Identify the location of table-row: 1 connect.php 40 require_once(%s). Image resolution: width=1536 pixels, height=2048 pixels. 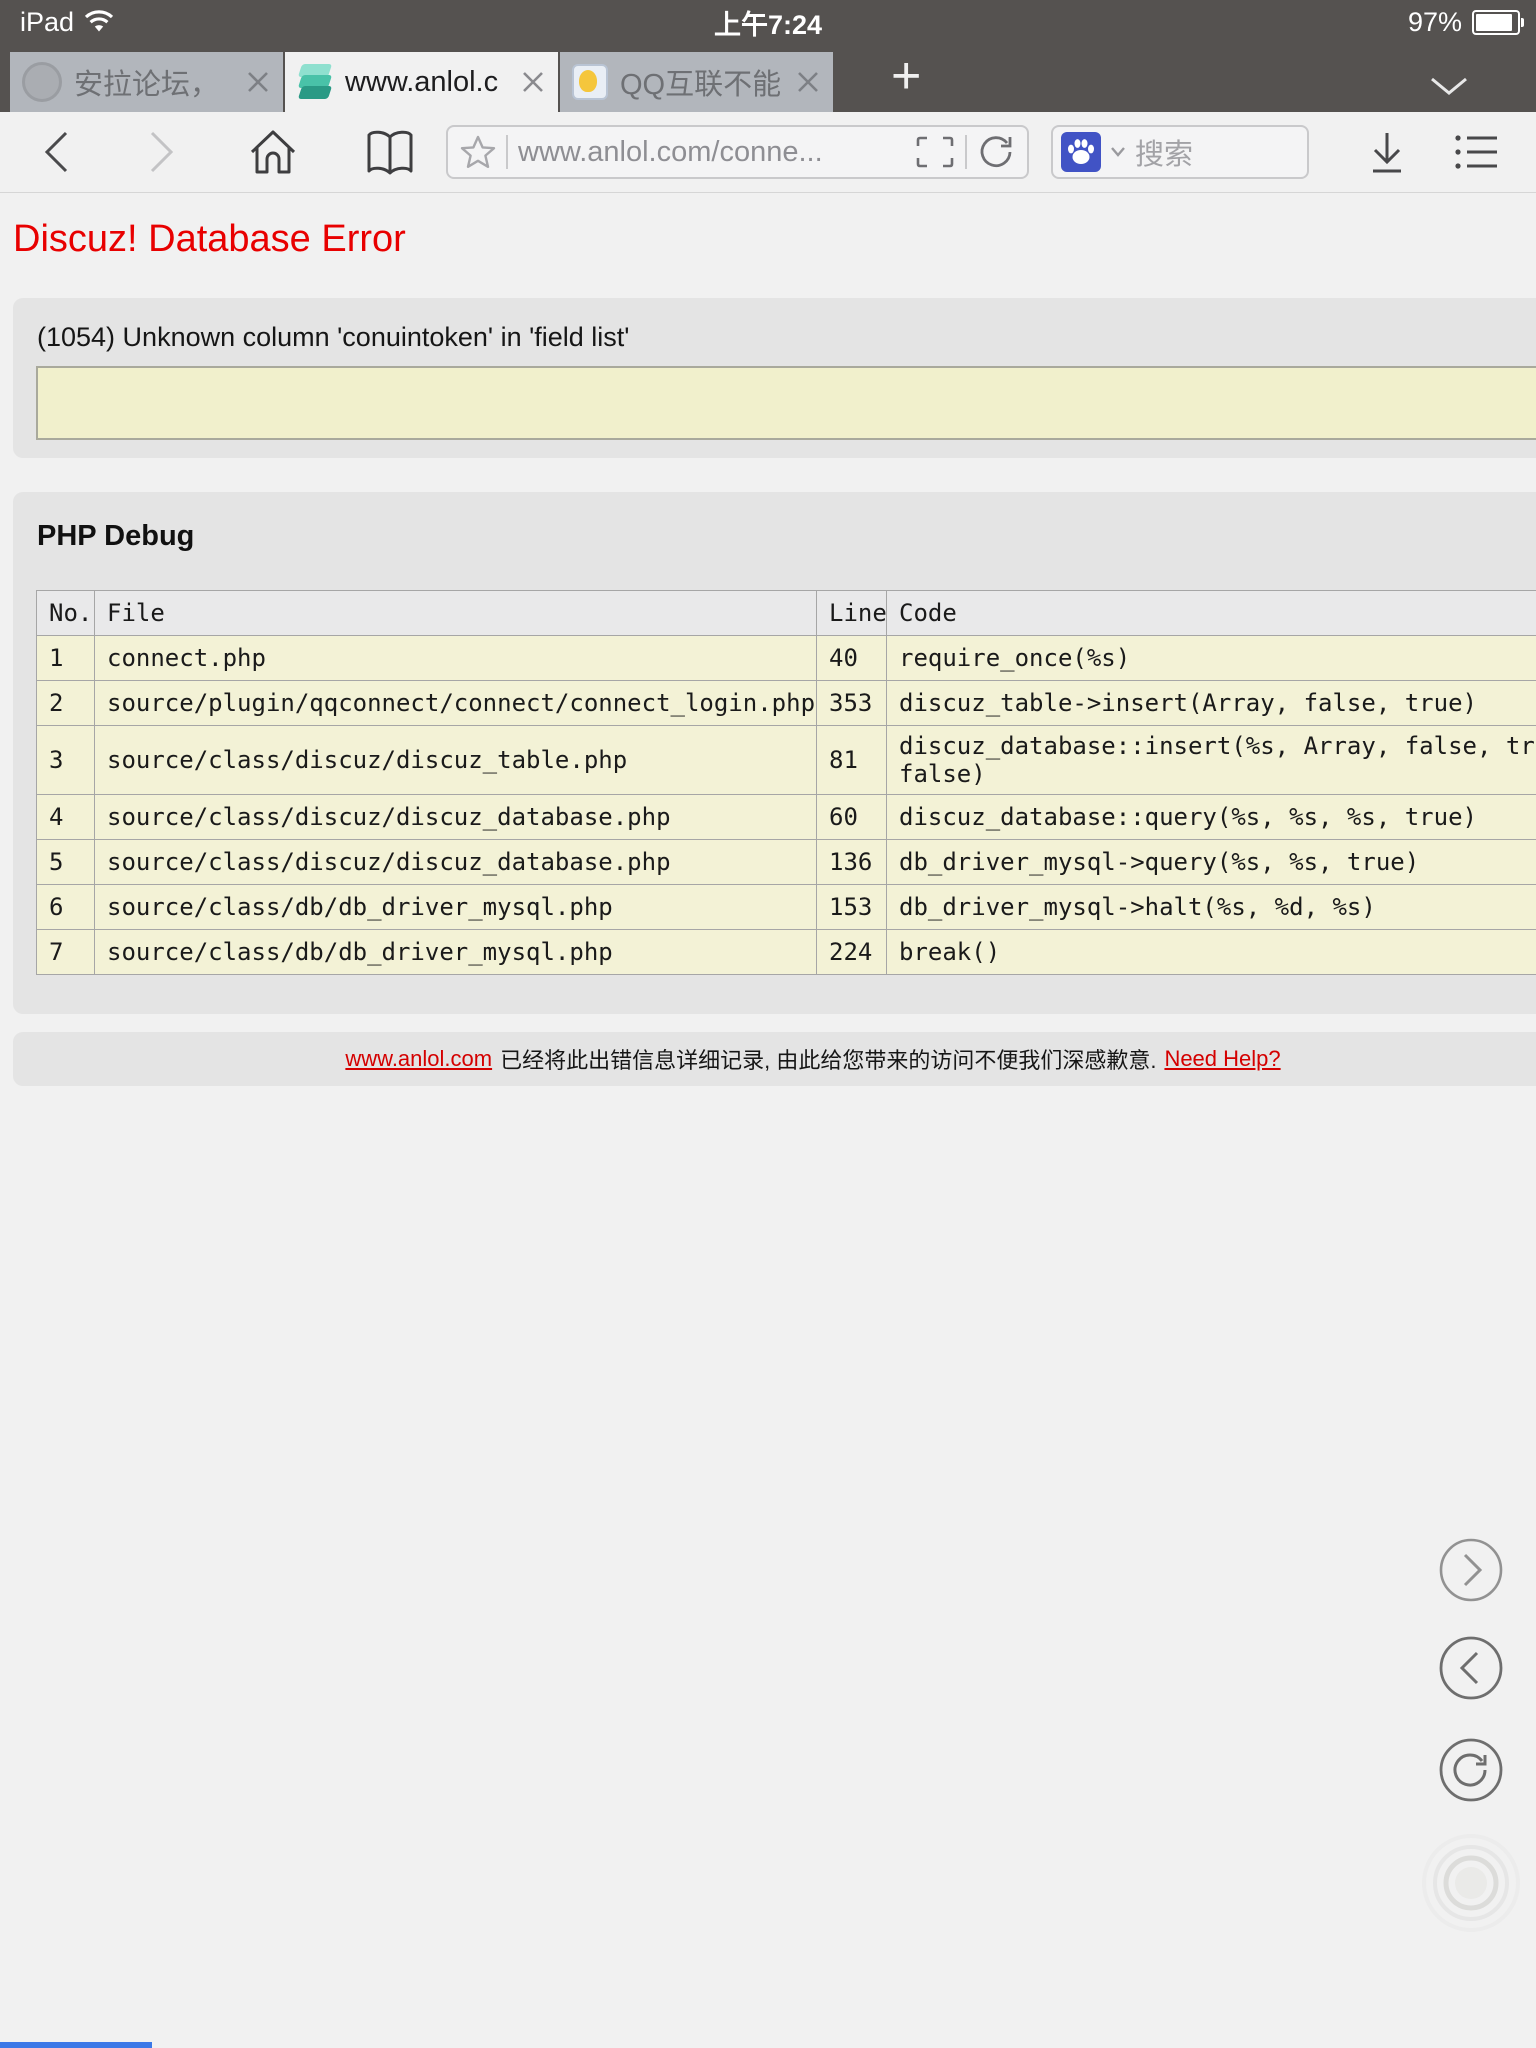
(786, 658).